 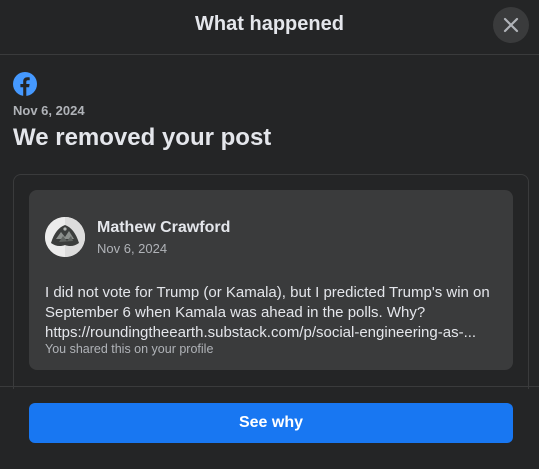 I want to click on facebook-icon, so click(x=25, y=84).